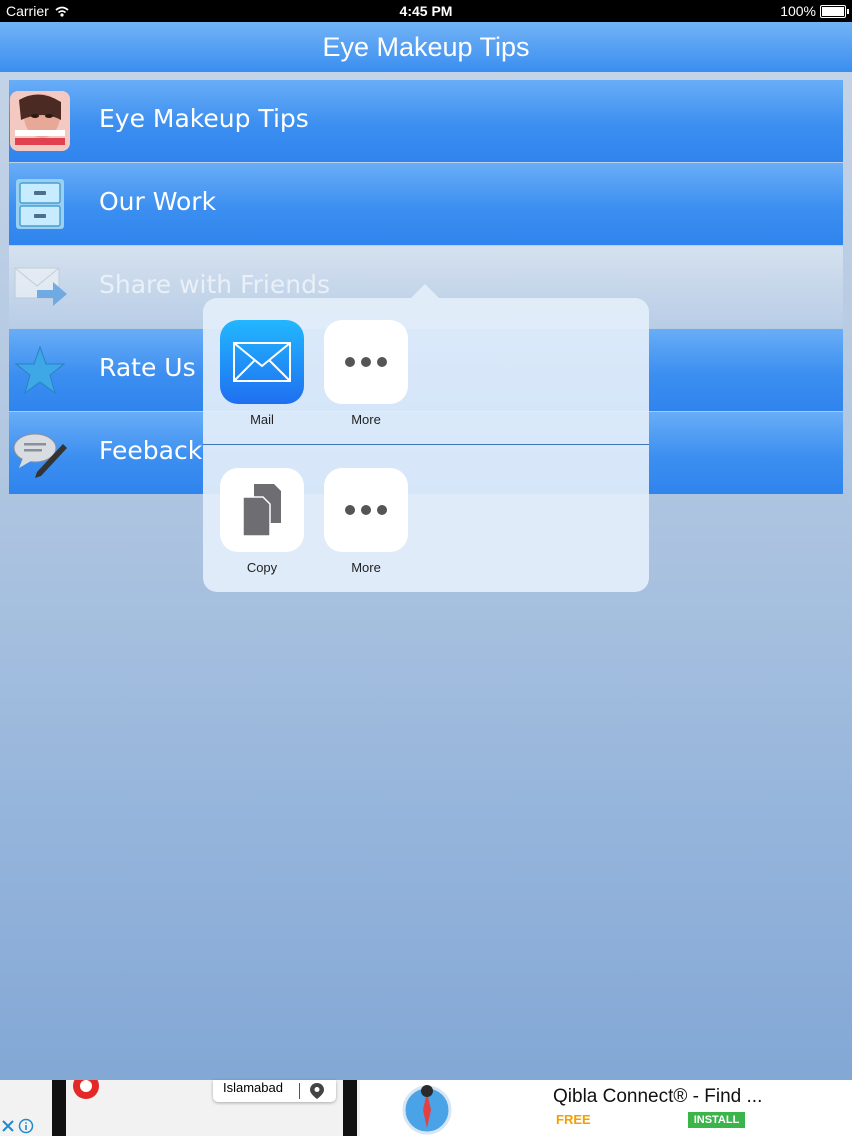 The width and height of the screenshot is (852, 1136). What do you see at coordinates (18, 1127) in the screenshot?
I see `ad-close-icon` at bounding box center [18, 1127].